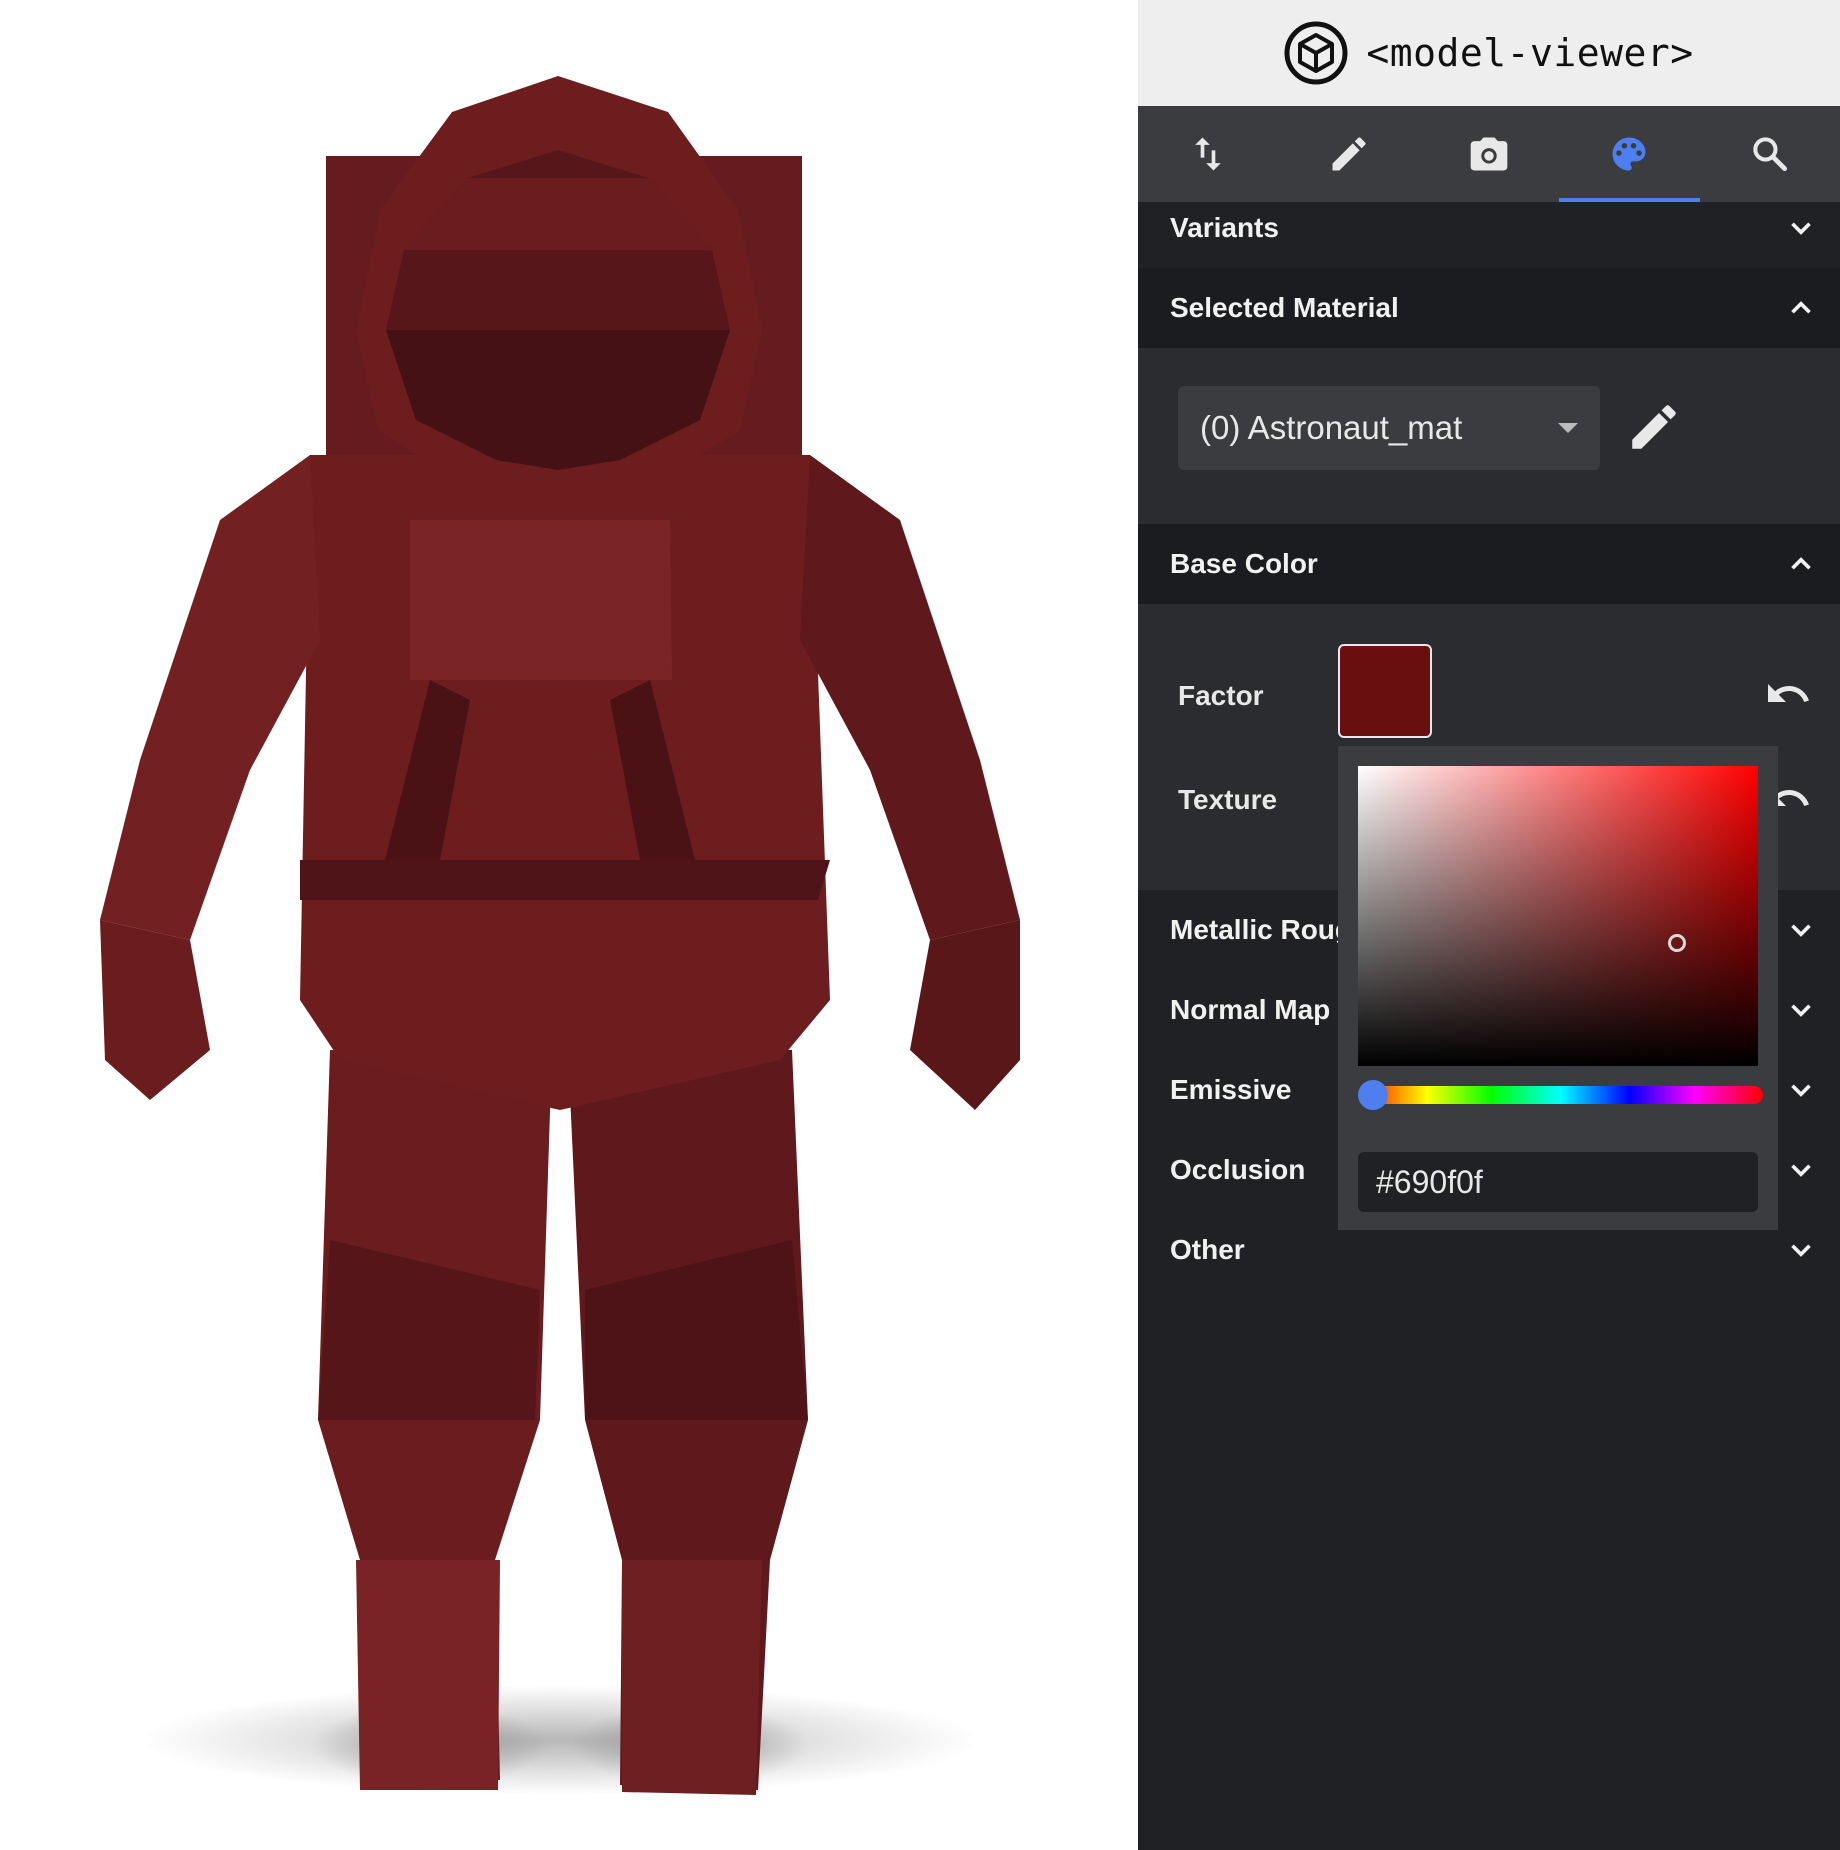  Describe the element at coordinates (1677, 943) in the screenshot. I see `saturation-cursor` at that location.